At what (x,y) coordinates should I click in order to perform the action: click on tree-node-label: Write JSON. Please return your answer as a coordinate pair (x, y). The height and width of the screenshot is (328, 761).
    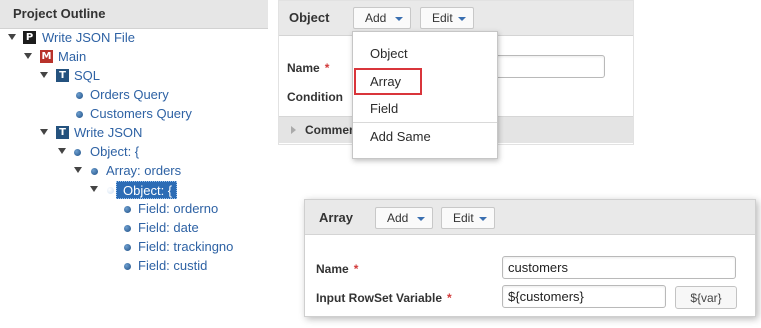
    Looking at the image, I should click on (108, 132).